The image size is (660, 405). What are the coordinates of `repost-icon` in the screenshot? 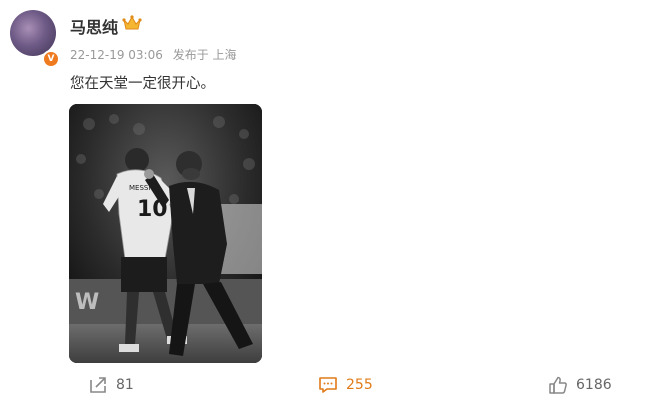 It's located at (98, 385).